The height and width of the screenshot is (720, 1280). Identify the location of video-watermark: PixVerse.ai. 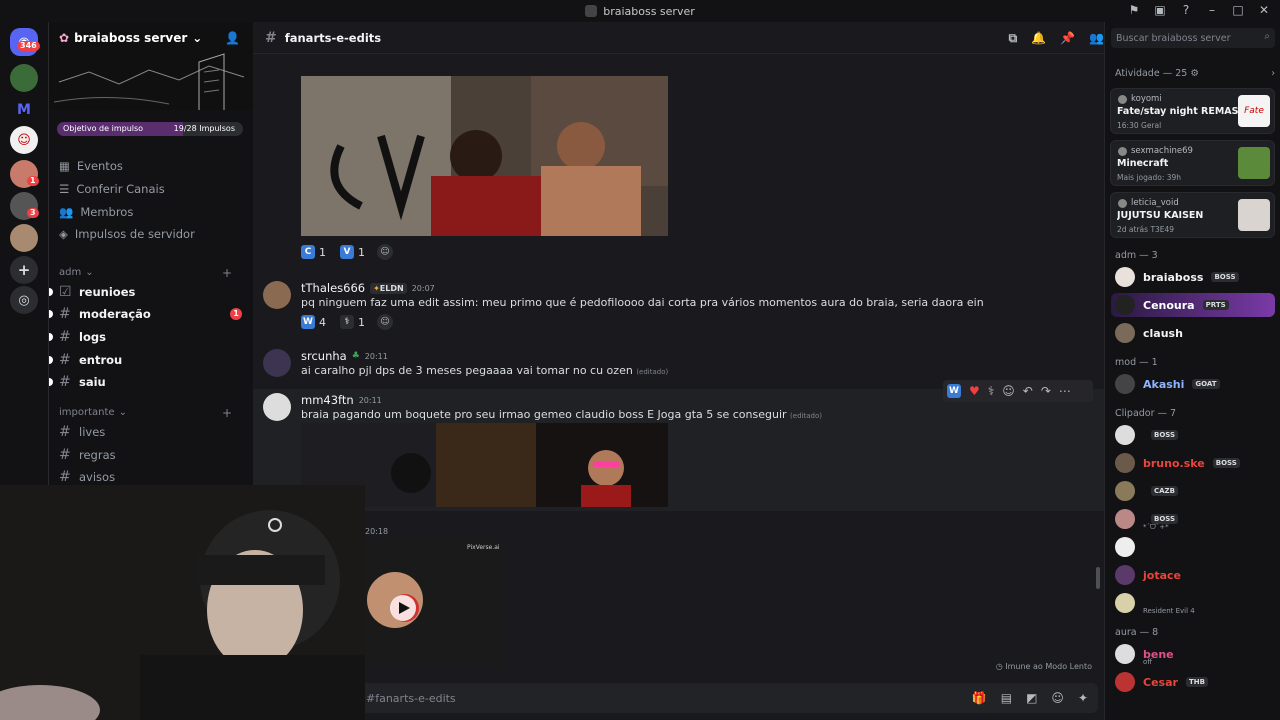
(483, 547).